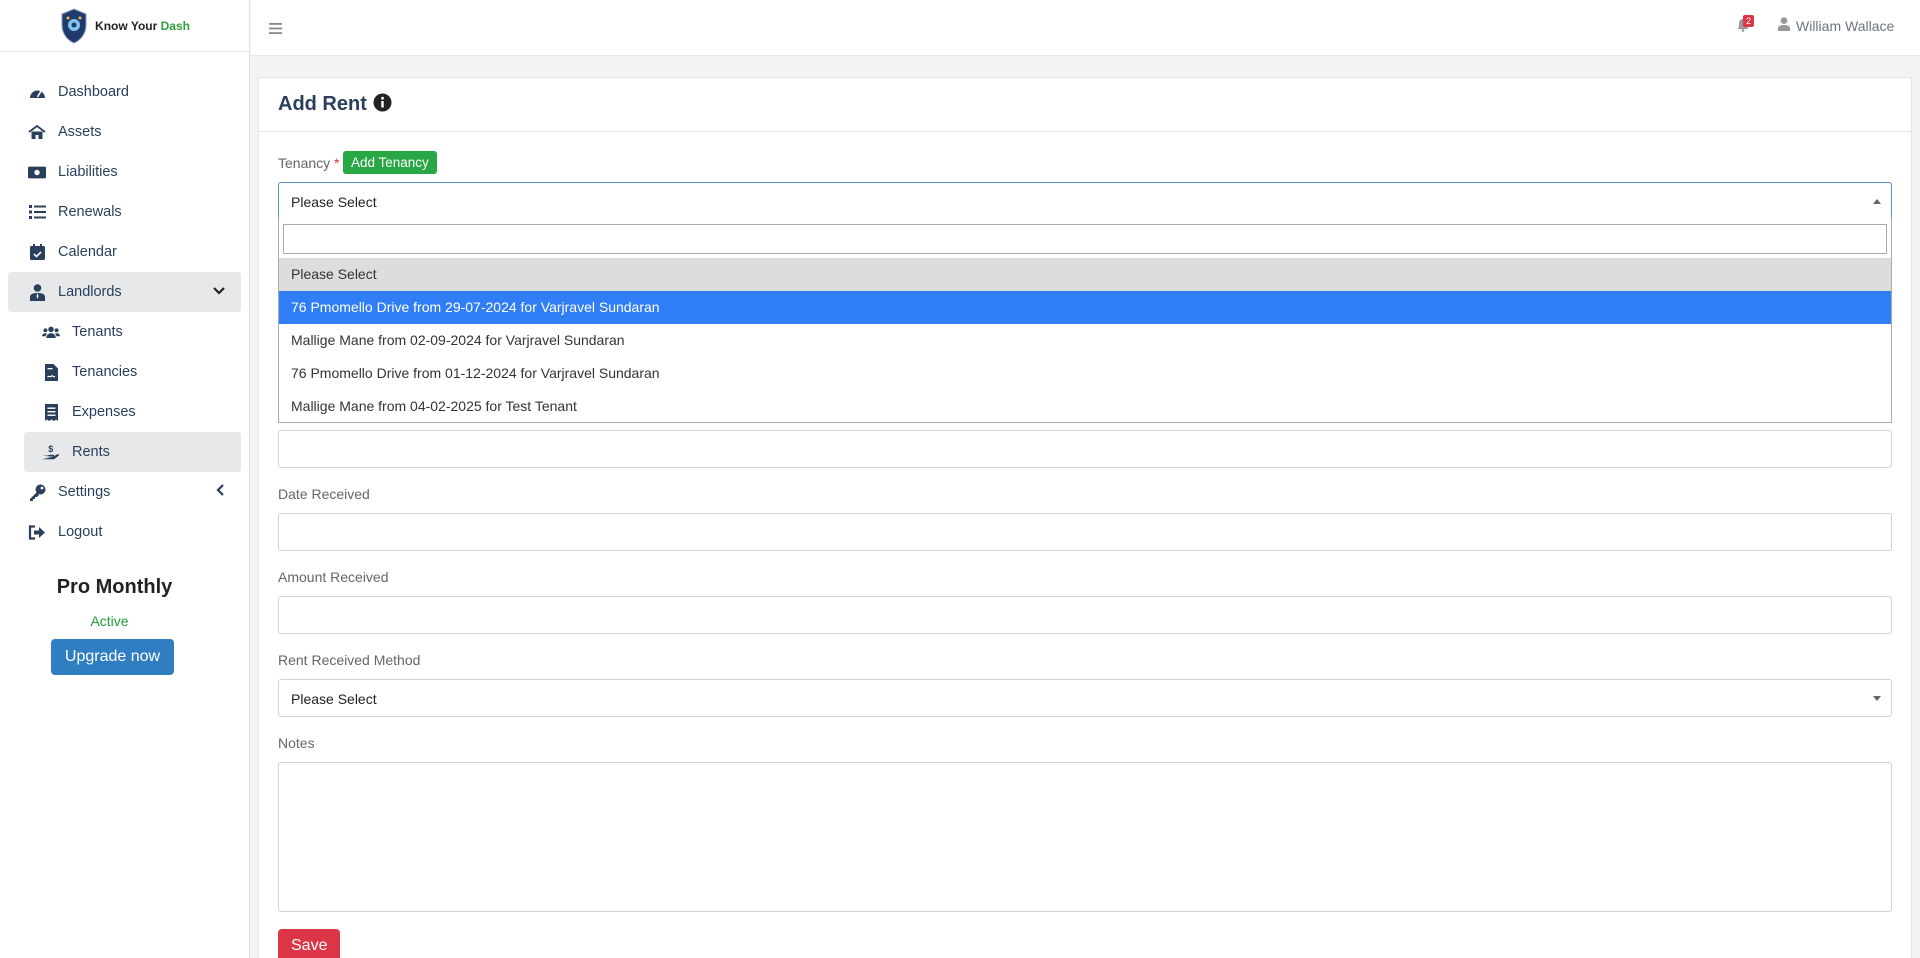  I want to click on tenancy-label: Tenancy *, so click(309, 163).